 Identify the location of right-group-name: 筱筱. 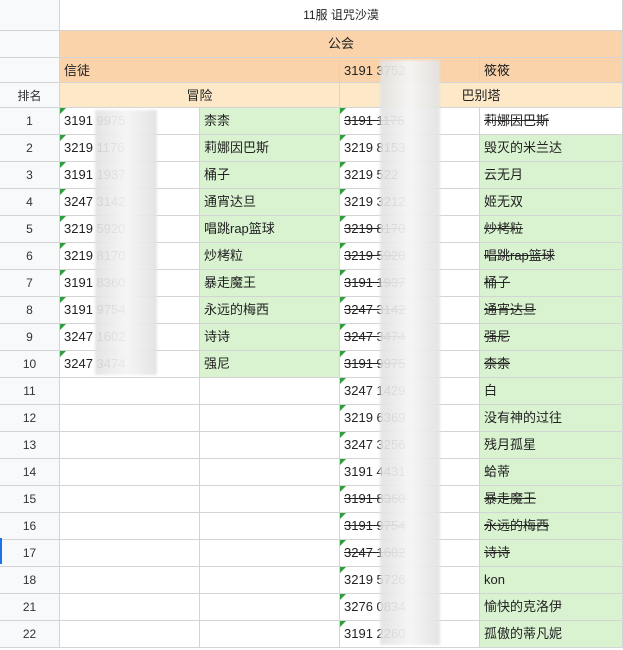
(551, 70).